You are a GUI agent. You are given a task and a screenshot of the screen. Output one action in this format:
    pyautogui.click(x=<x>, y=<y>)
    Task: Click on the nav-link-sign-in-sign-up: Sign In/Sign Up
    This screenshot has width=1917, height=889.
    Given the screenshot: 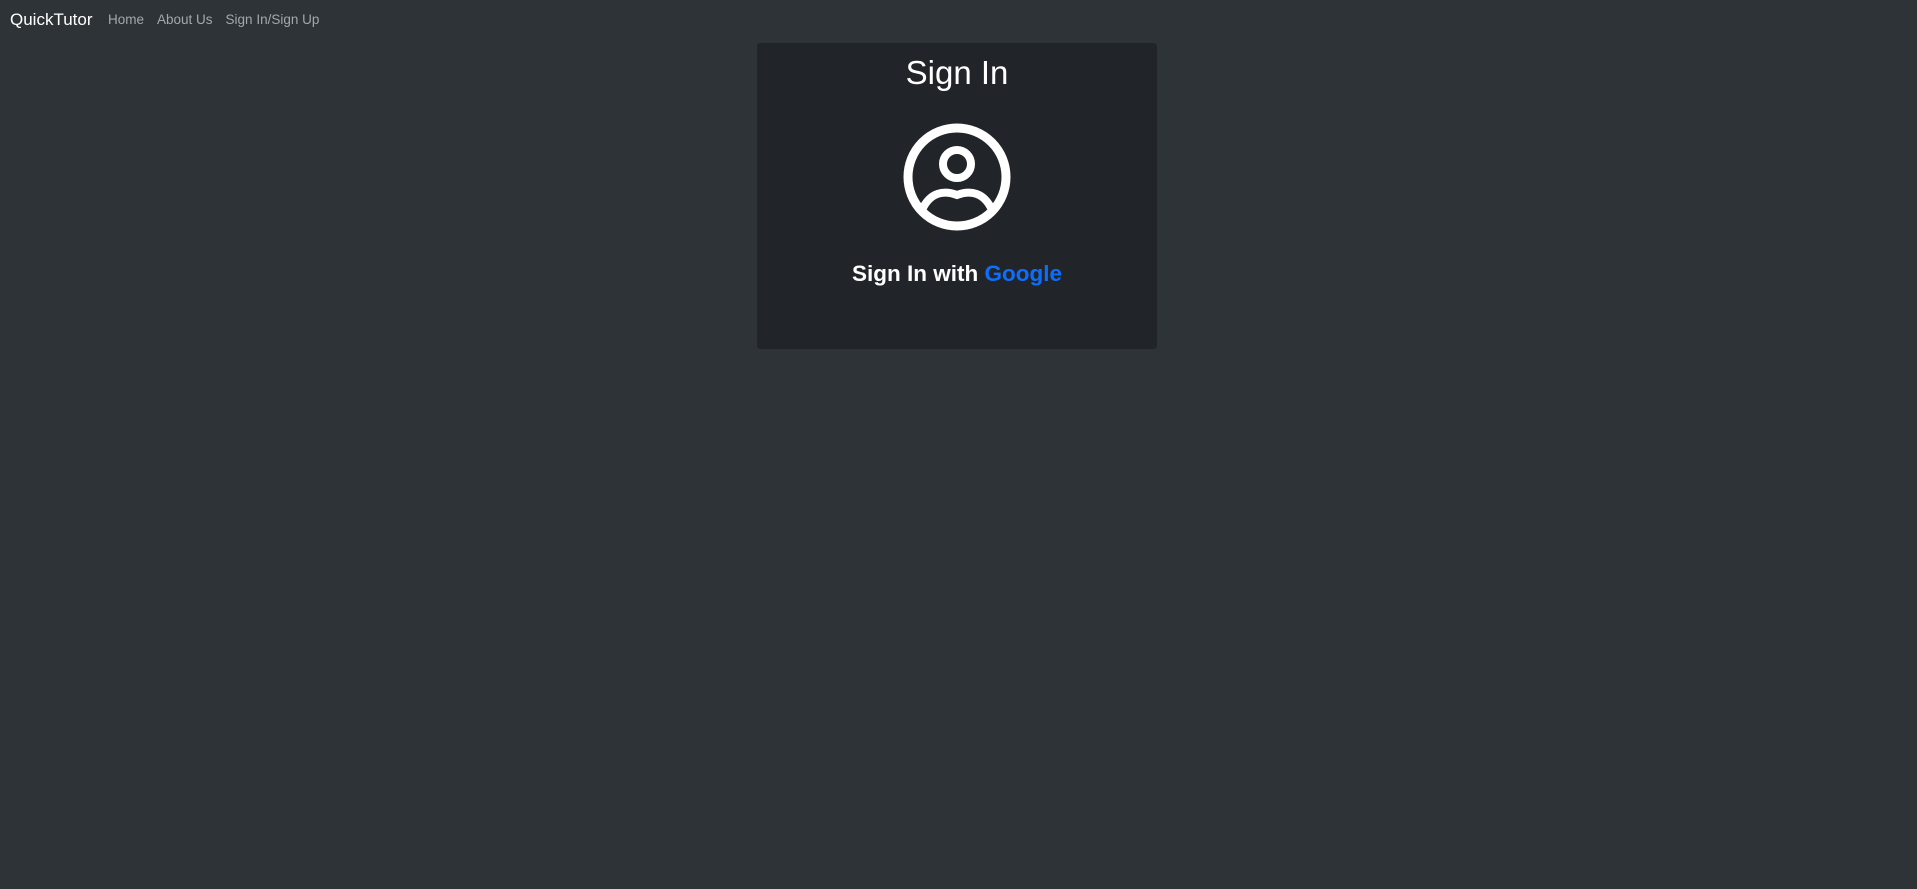 What is the action you would take?
    pyautogui.click(x=273, y=20)
    